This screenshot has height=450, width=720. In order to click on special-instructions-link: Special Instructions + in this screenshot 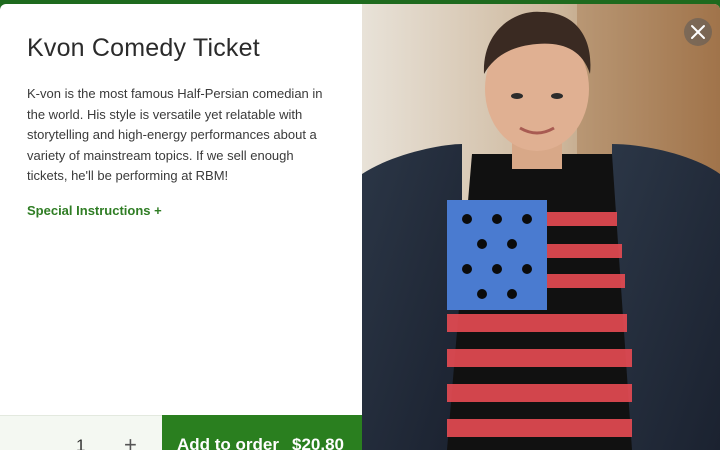, I will do `click(94, 210)`.